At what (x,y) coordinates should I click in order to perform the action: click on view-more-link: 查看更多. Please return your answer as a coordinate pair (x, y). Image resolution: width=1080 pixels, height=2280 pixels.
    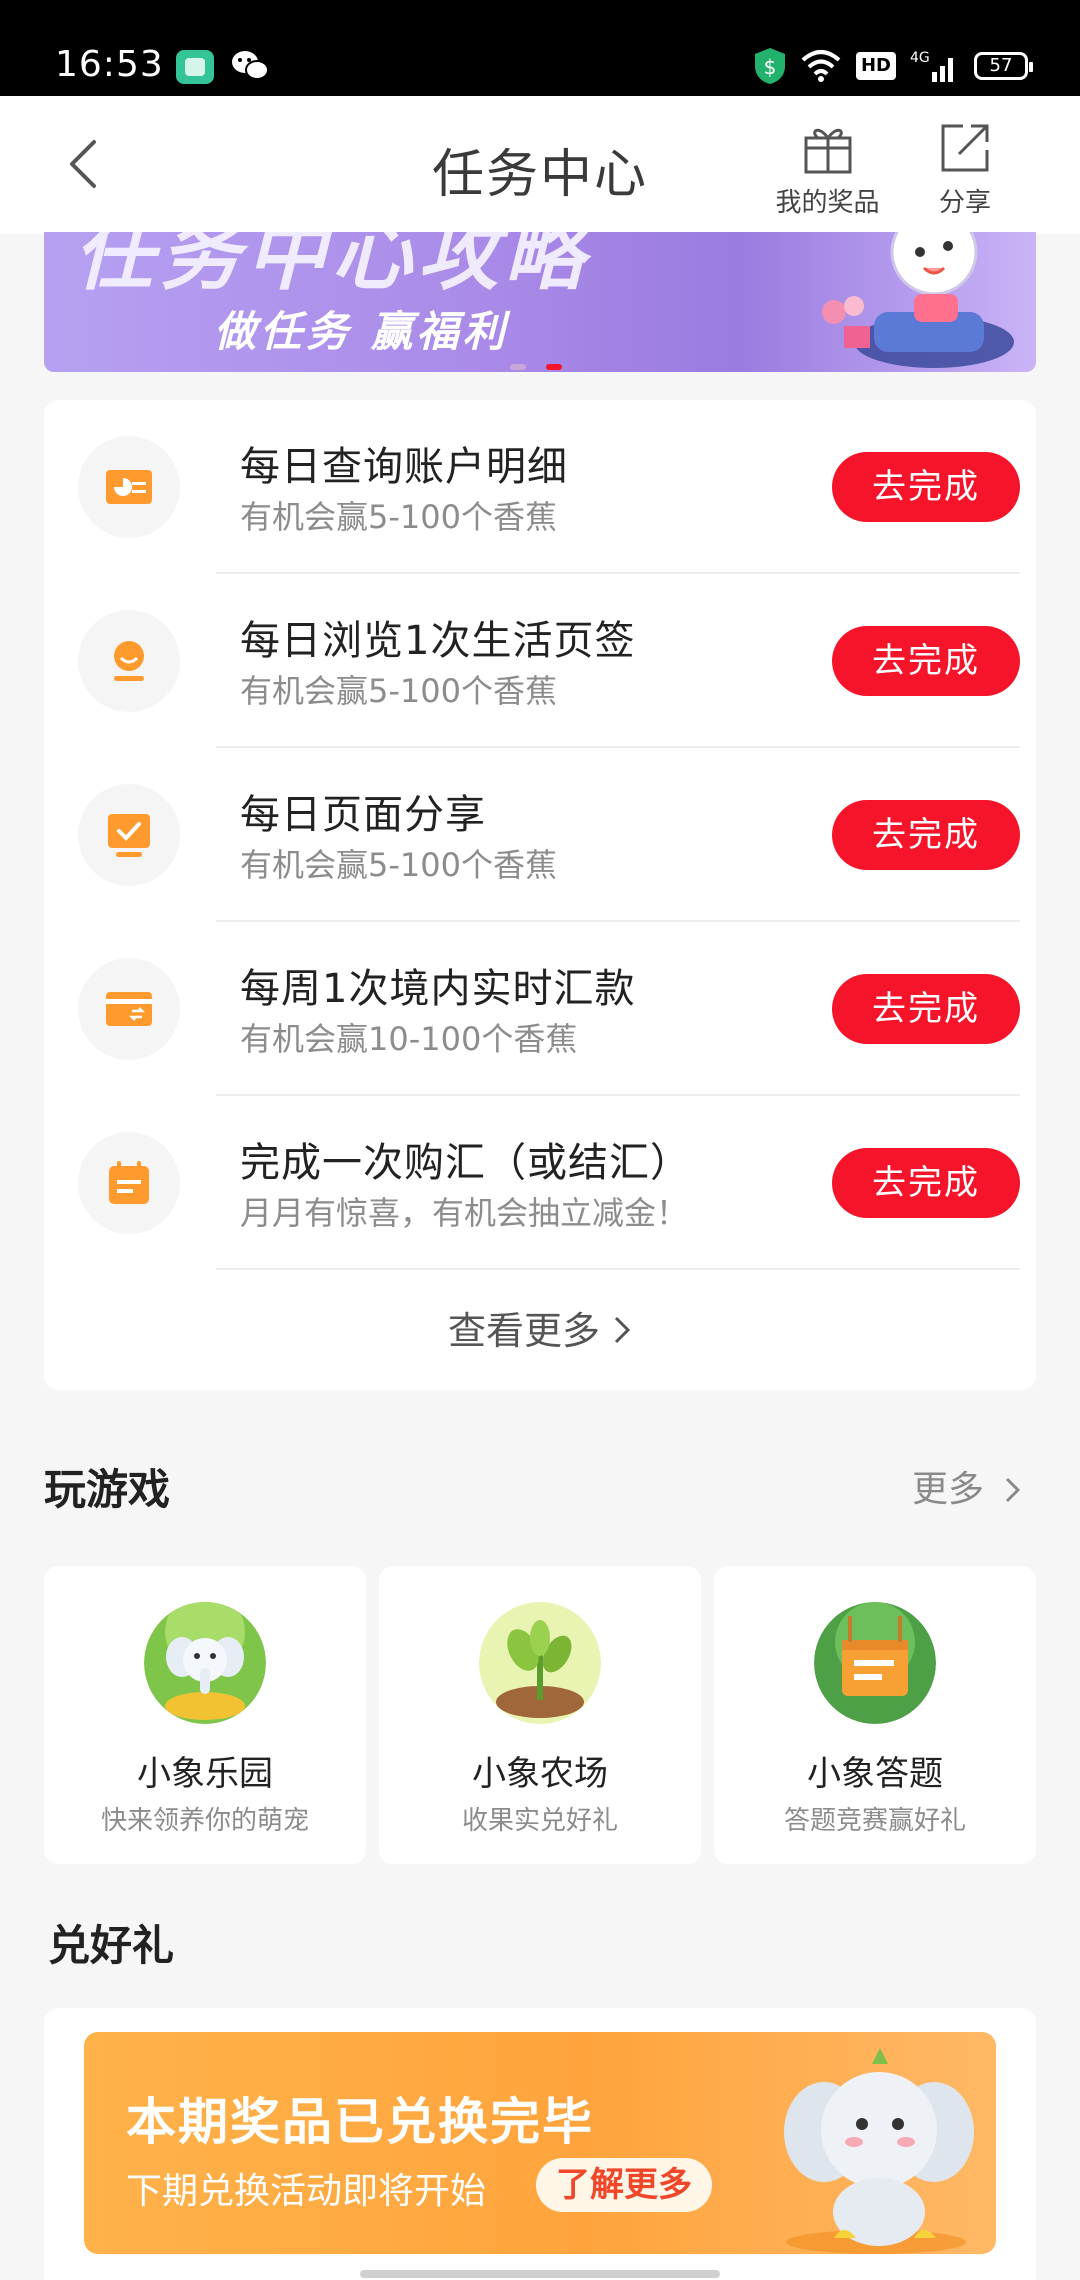
    Looking at the image, I should click on (540, 1327).